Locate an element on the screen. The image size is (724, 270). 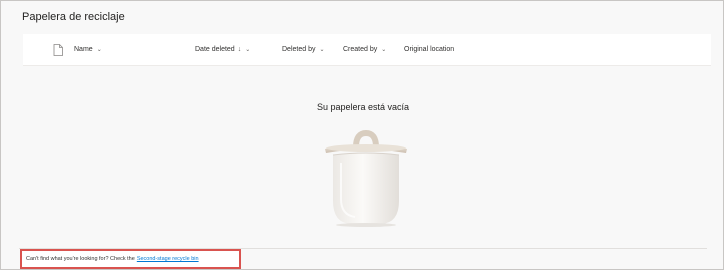
second-stage-recycle-bin-link: Second-stage recycle bin is located at coordinates (168, 259).